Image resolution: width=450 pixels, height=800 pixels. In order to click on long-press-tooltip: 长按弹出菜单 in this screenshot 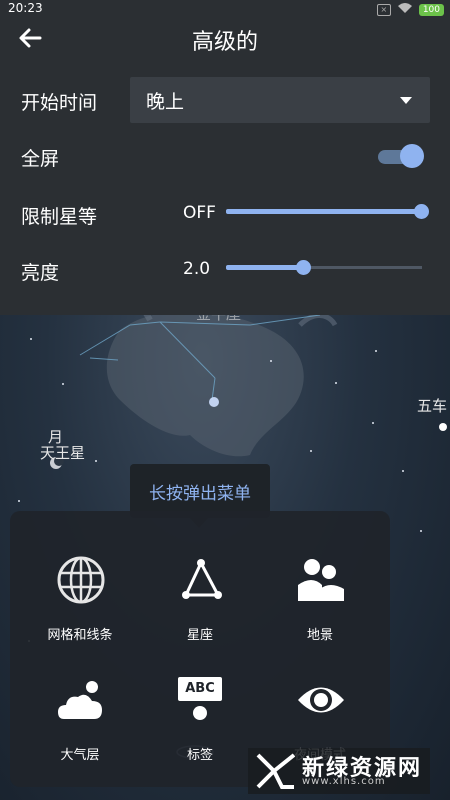, I will do `click(200, 496)`.